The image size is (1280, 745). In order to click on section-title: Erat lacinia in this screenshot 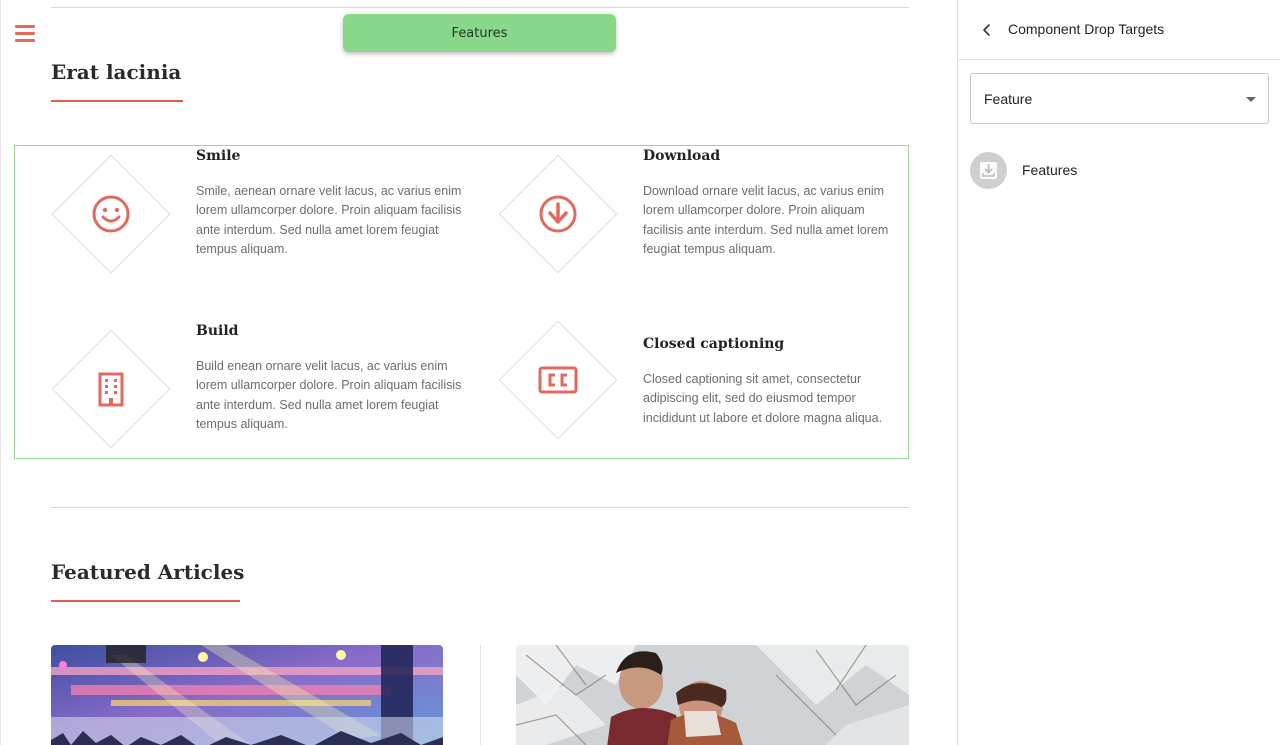, I will do `click(116, 72)`.